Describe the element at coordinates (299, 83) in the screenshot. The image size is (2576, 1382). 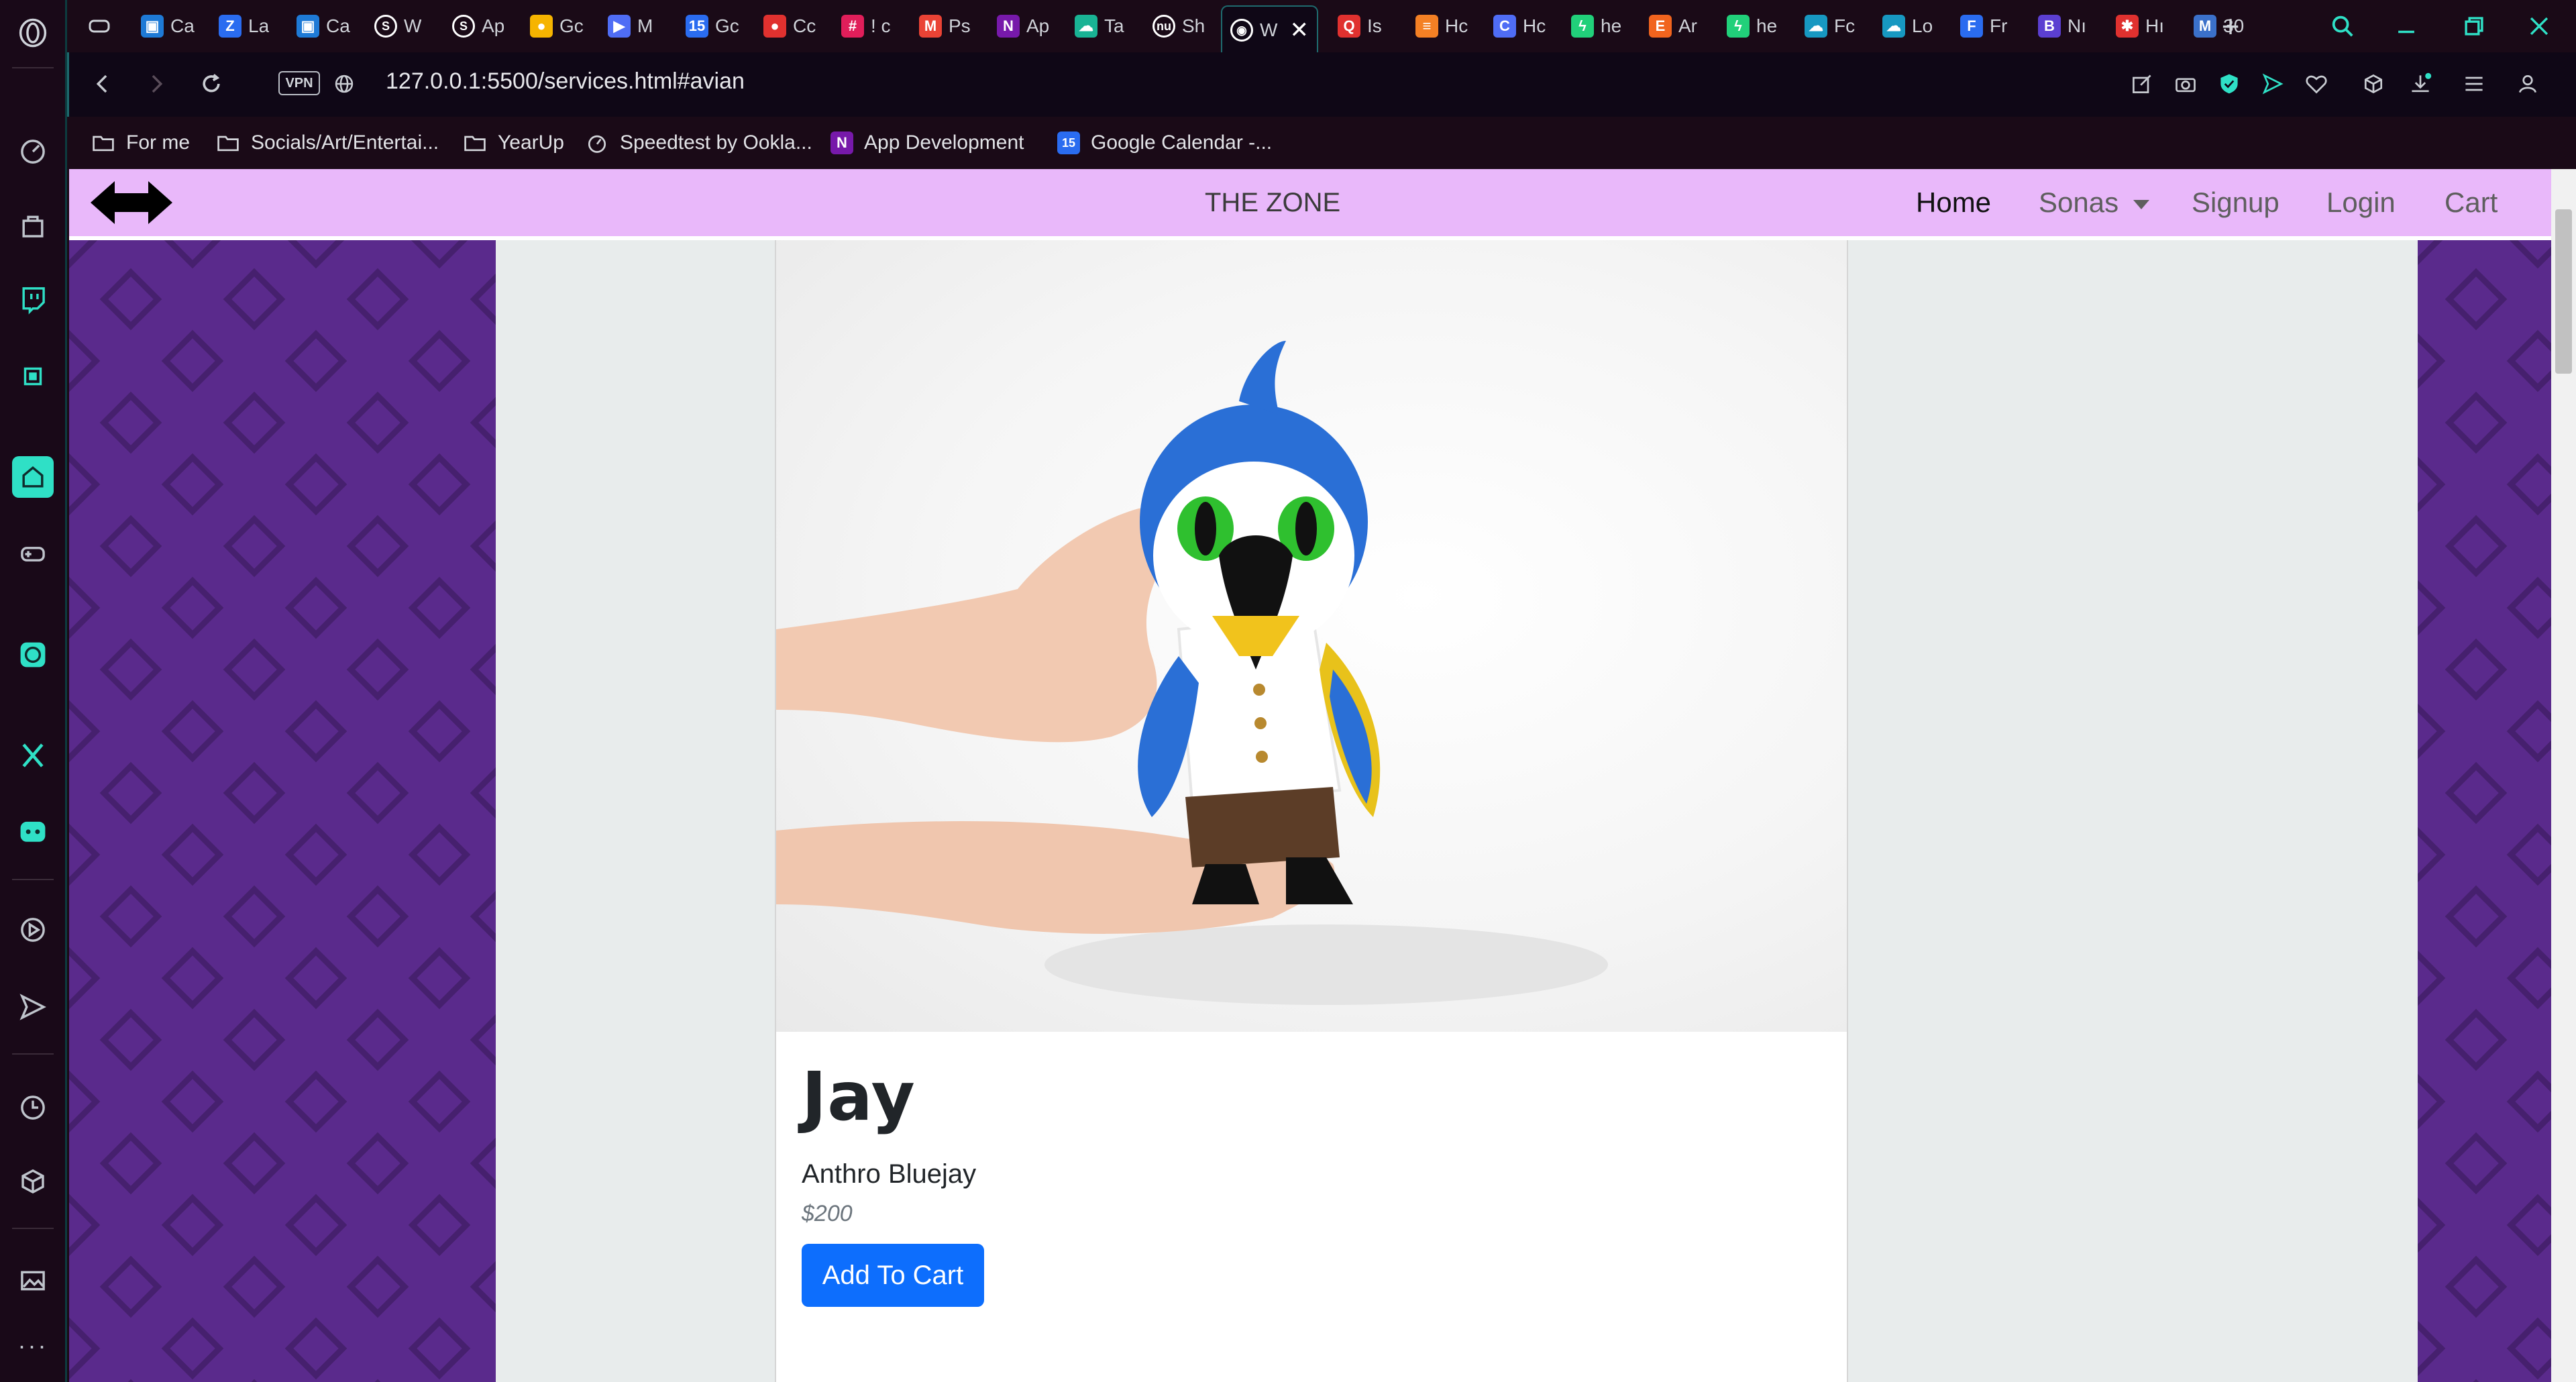
I see `vpn-badge: VPN` at that location.